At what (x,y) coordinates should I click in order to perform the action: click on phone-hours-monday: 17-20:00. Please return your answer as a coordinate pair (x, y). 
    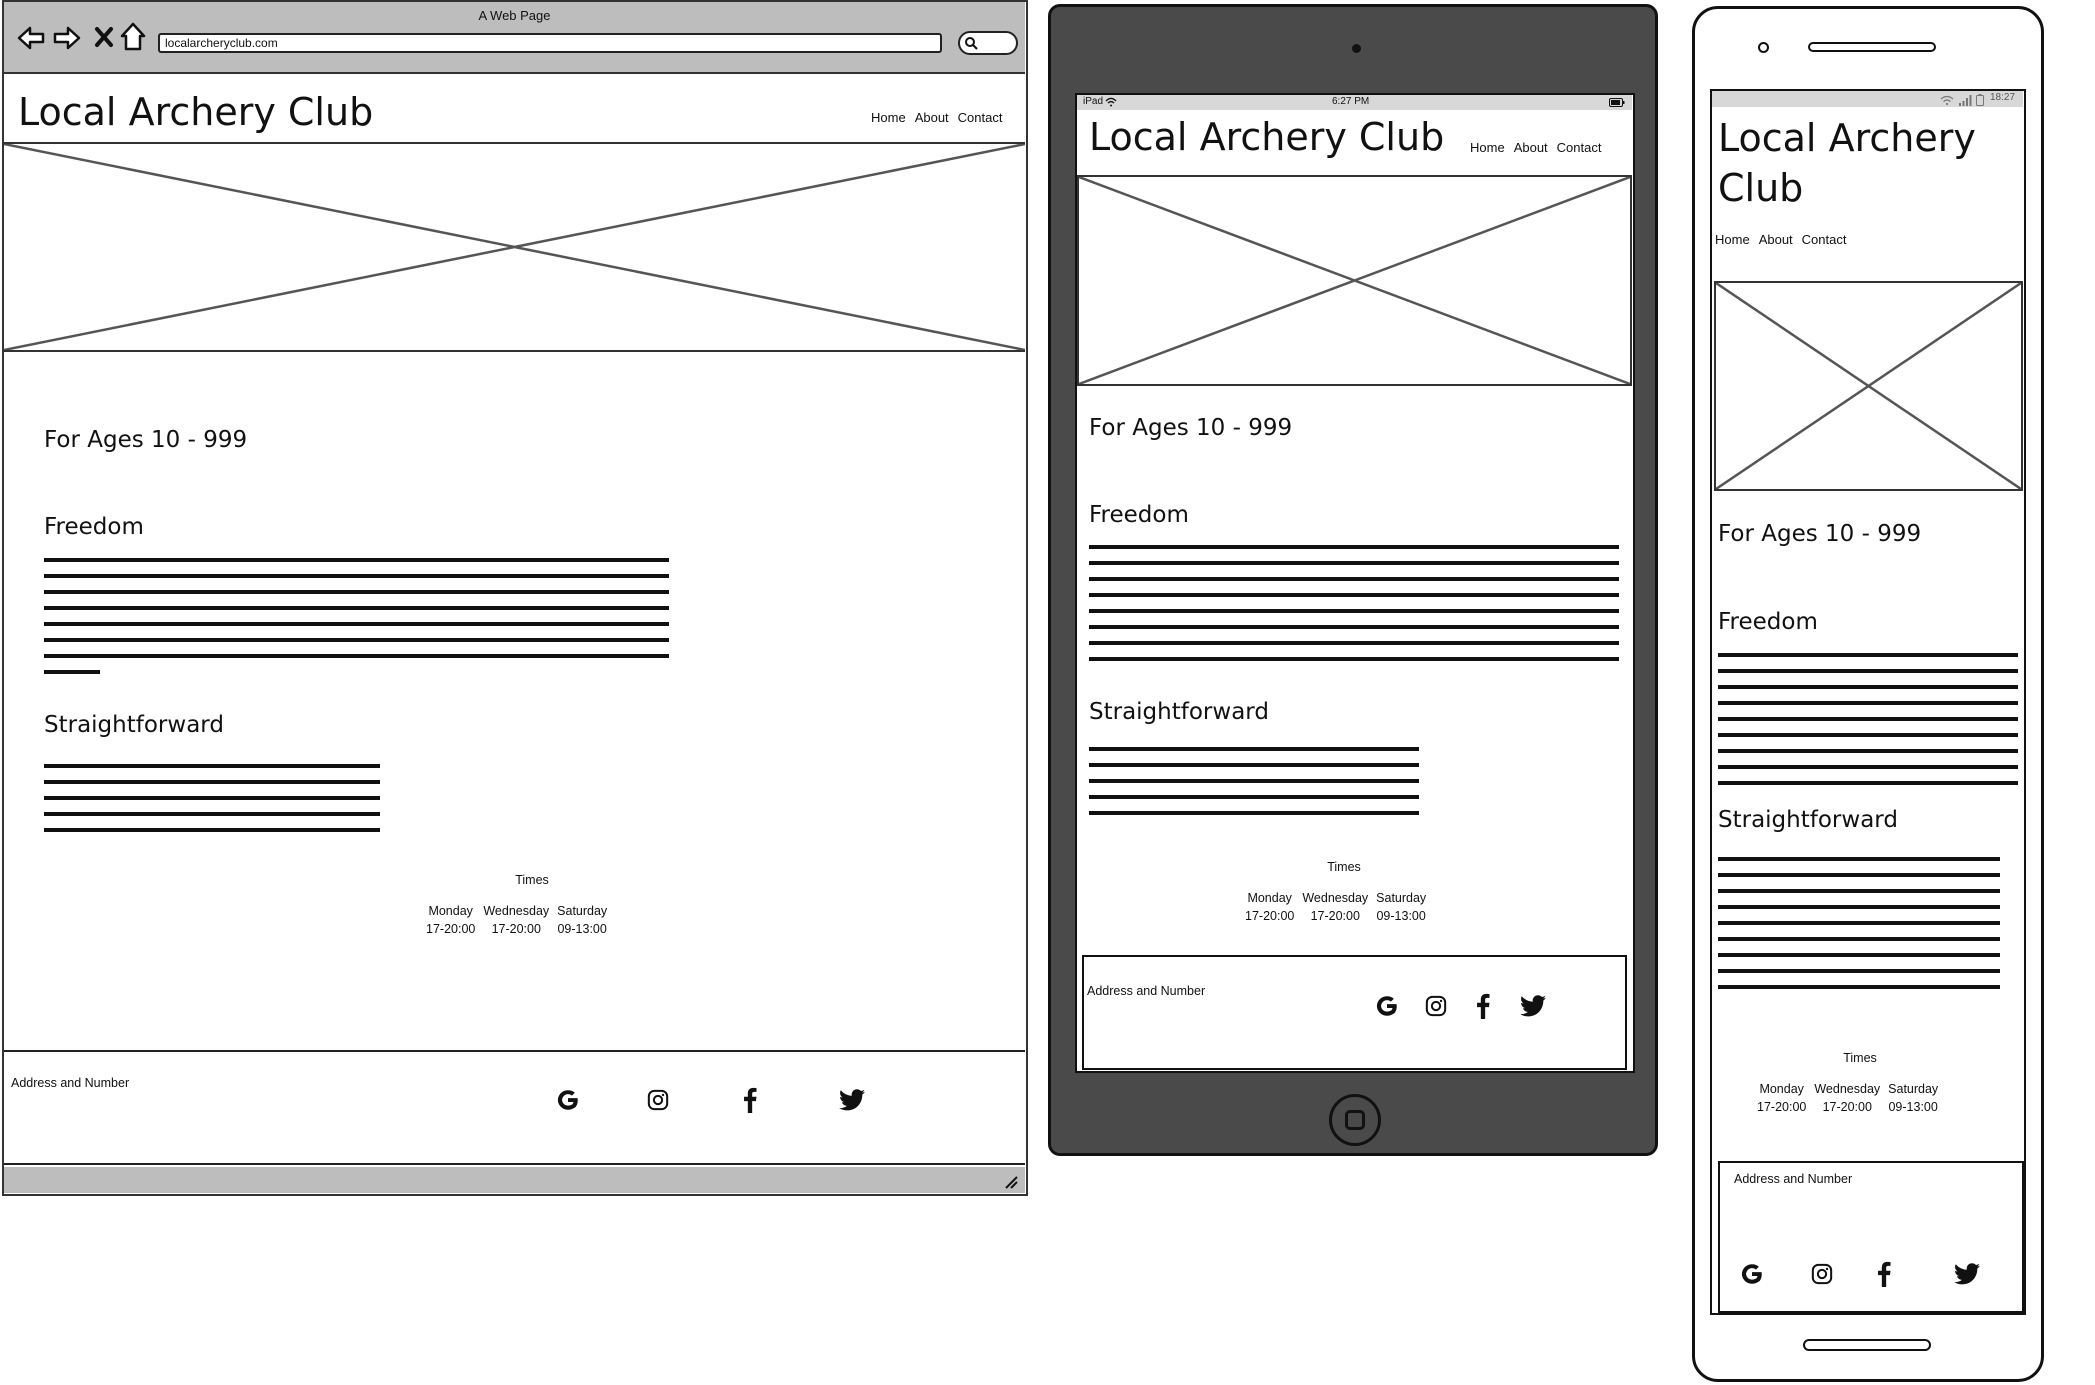
    Looking at the image, I should click on (1782, 1107).